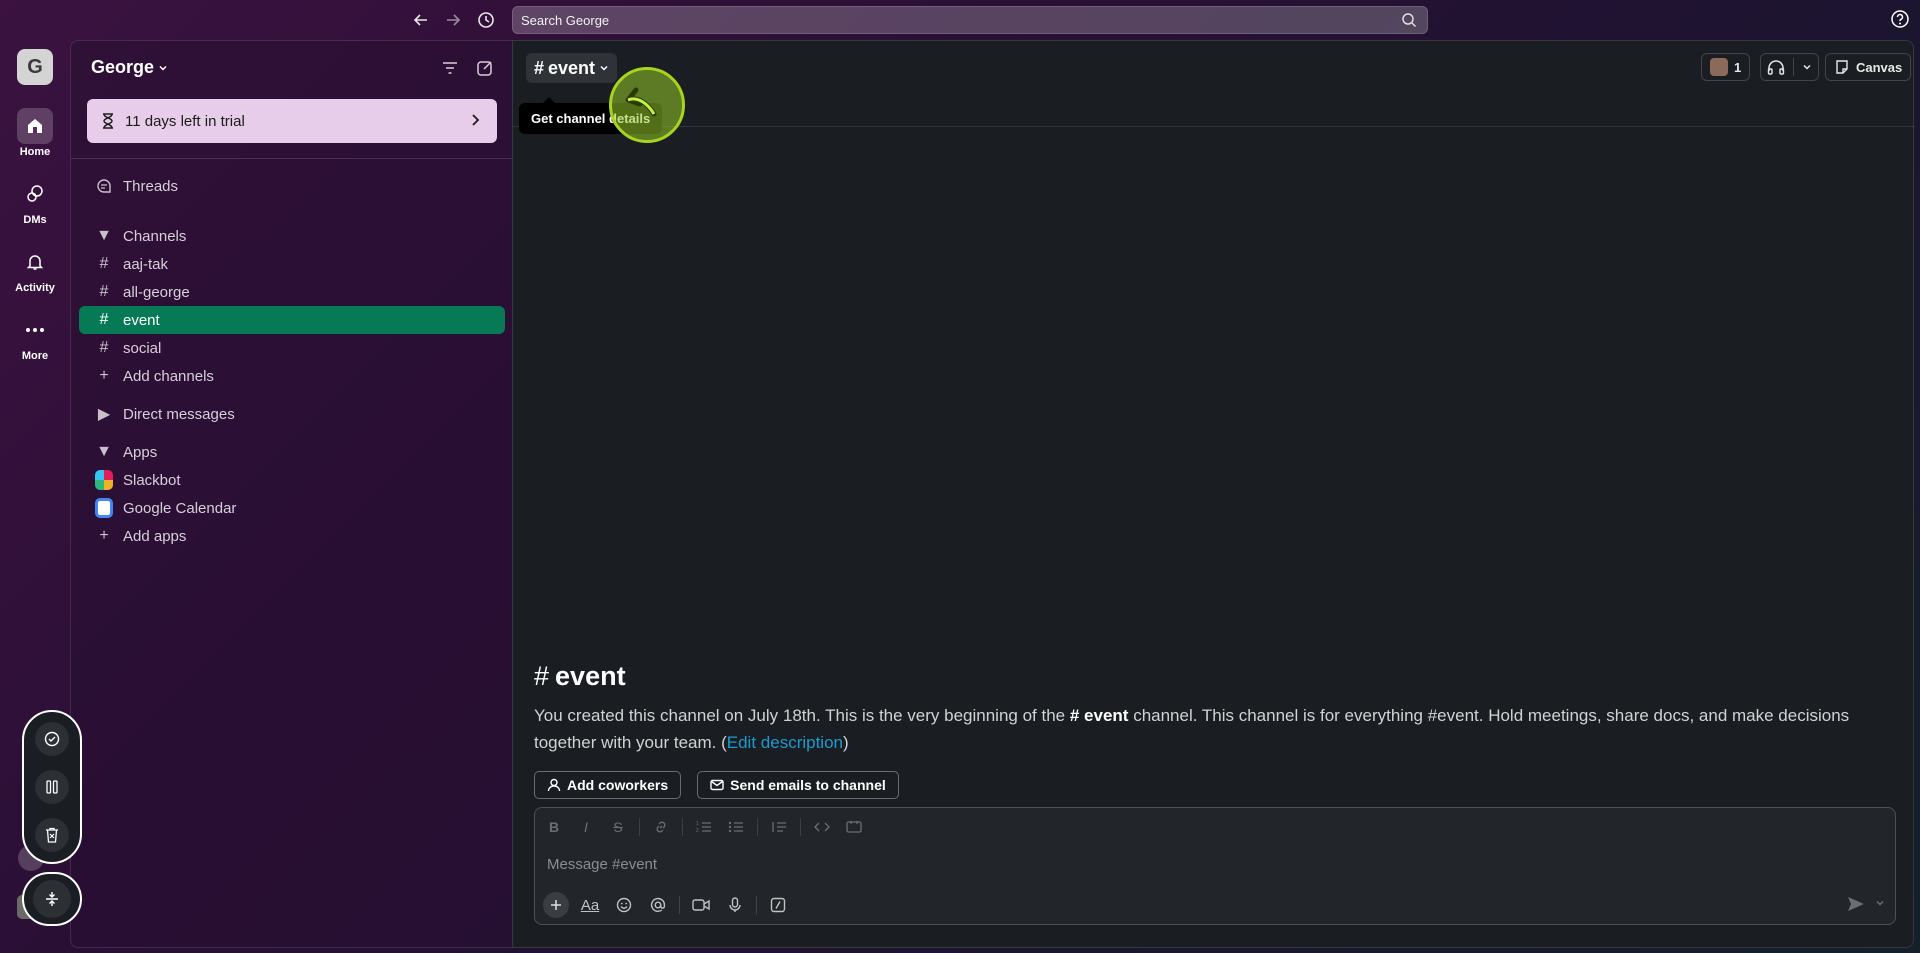  I want to click on microphone-icon, so click(735, 905).